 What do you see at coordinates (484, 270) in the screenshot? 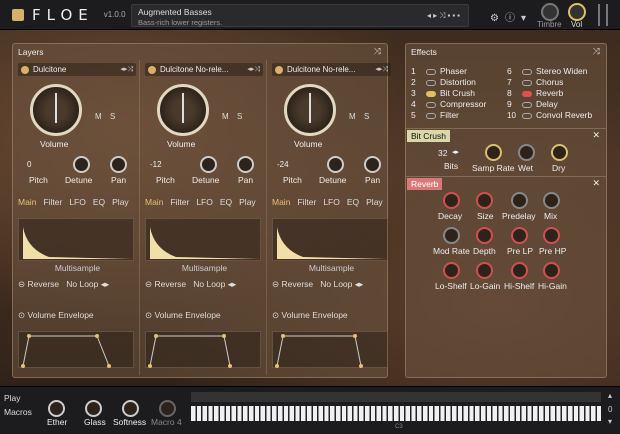
I see `lo-gain-knob` at bounding box center [484, 270].